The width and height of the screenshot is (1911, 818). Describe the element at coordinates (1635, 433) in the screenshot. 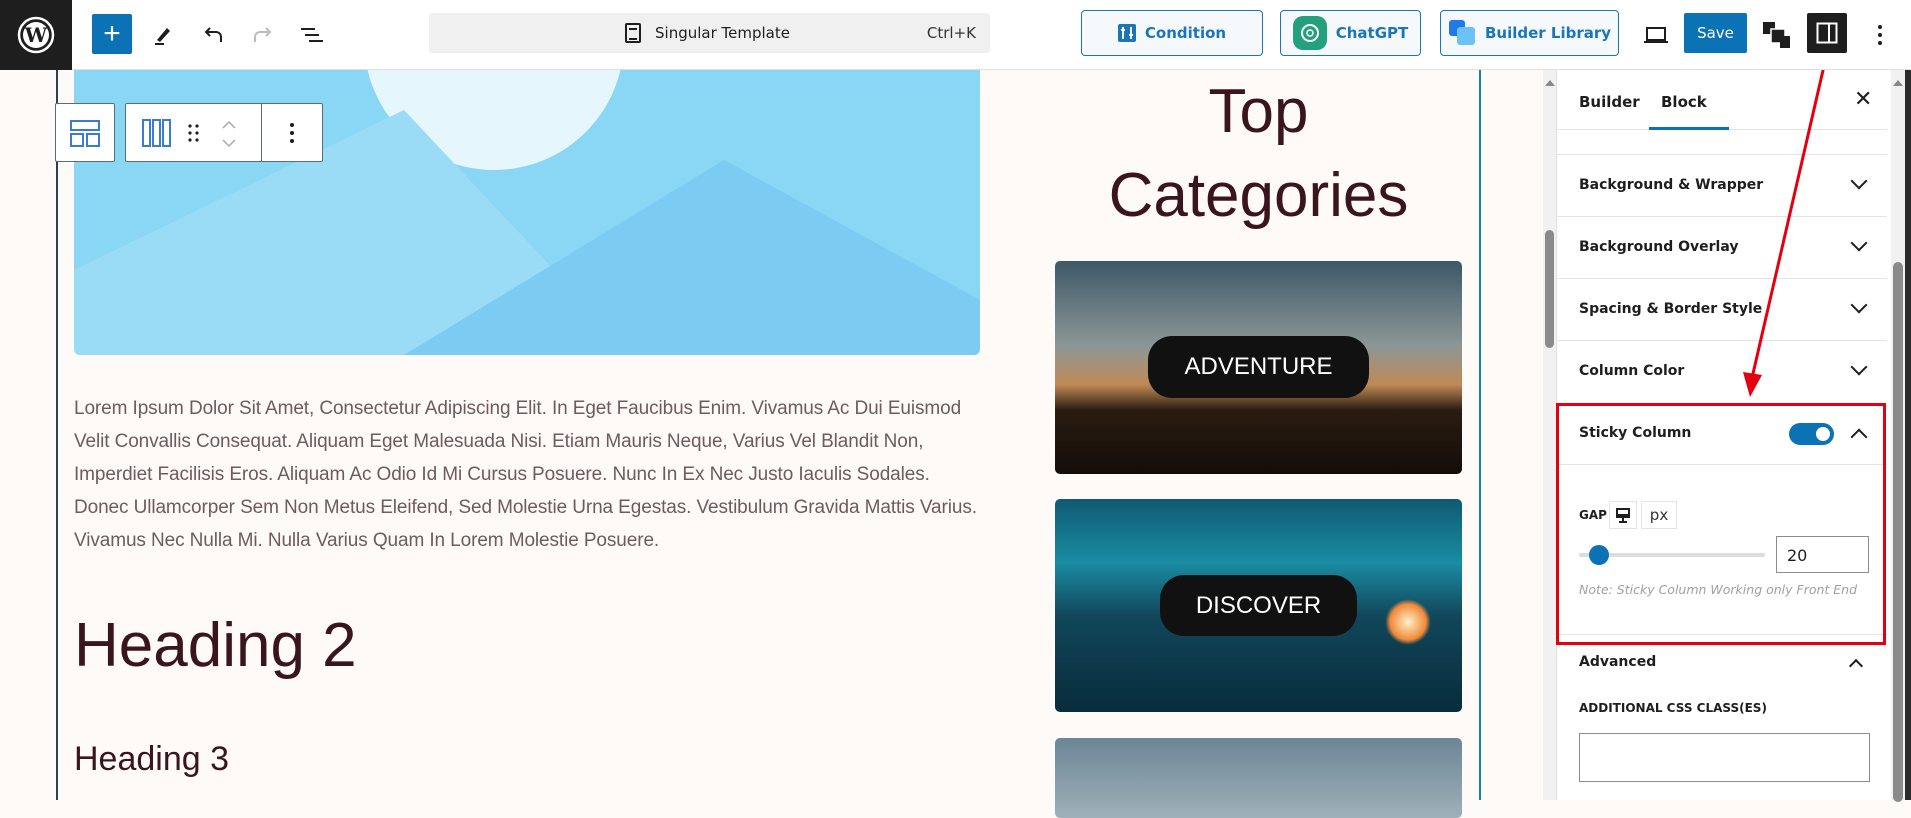

I see `panel-label: Sticky Column` at that location.